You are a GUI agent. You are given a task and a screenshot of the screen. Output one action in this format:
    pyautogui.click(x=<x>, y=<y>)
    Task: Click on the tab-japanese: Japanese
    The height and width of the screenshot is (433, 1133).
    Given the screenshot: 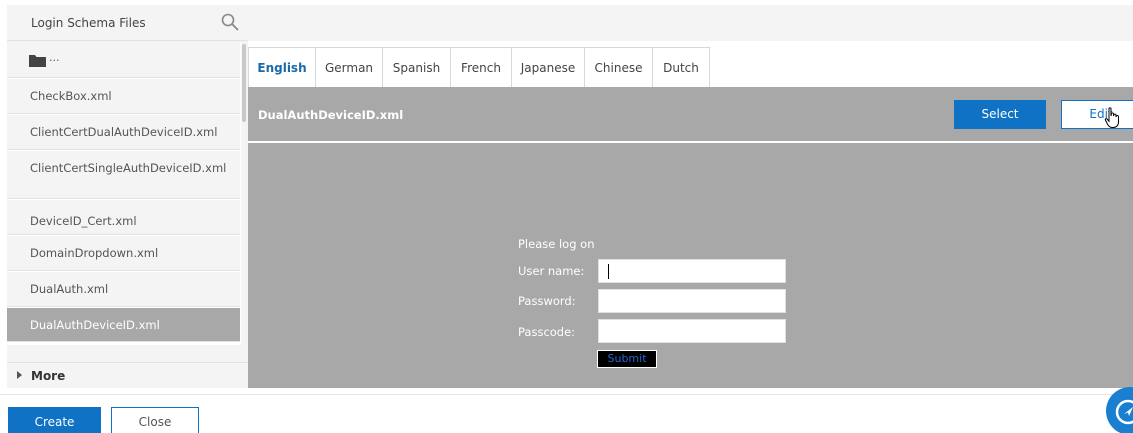 What is the action you would take?
    pyautogui.click(x=548, y=67)
    